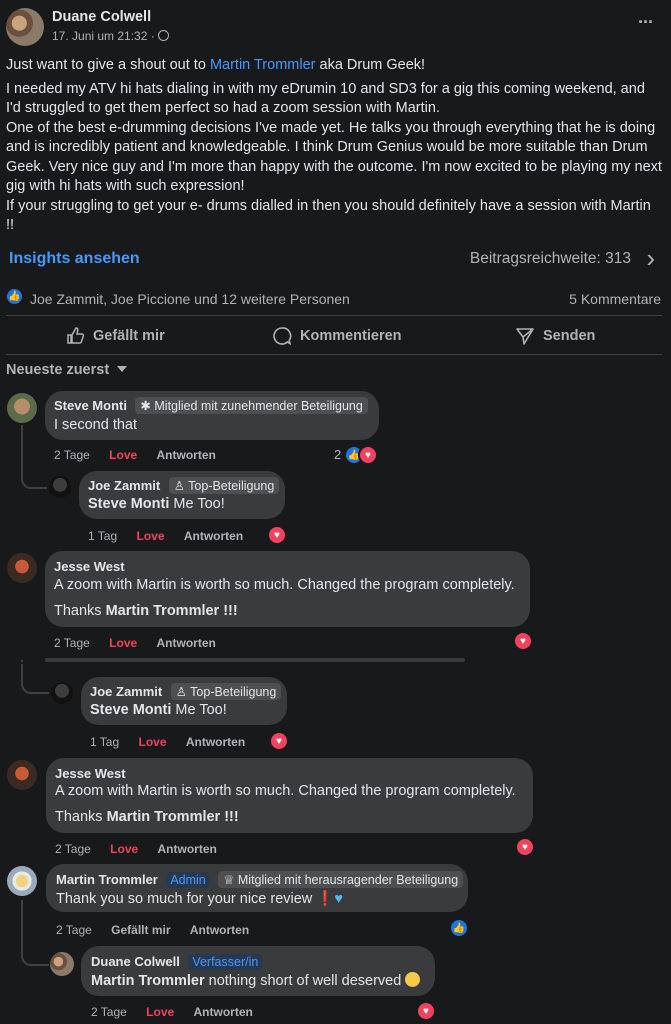  Describe the element at coordinates (337, 454) in the screenshot. I see `reaction-count: 2` at that location.